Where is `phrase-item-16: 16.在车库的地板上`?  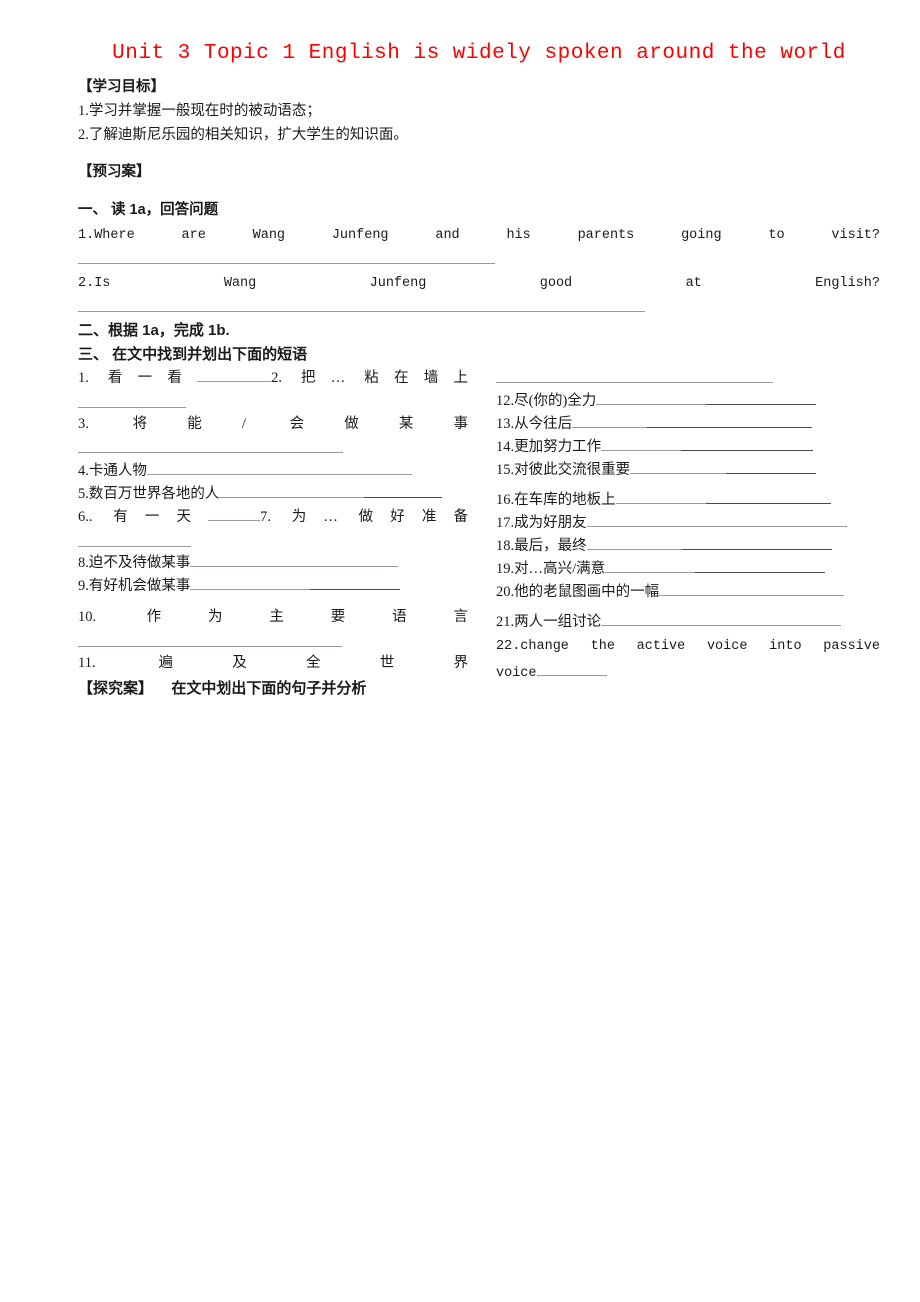
phrase-item-16: 16.在车库的地板上 is located at coordinates (688, 500).